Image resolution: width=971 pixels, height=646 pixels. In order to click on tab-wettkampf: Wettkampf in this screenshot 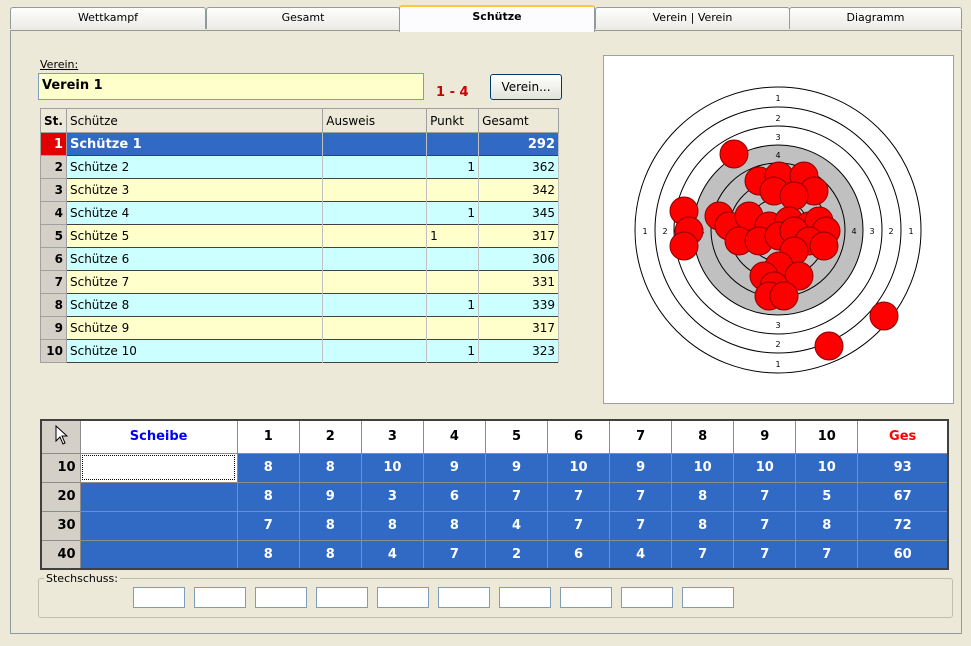, I will do `click(108, 18)`.